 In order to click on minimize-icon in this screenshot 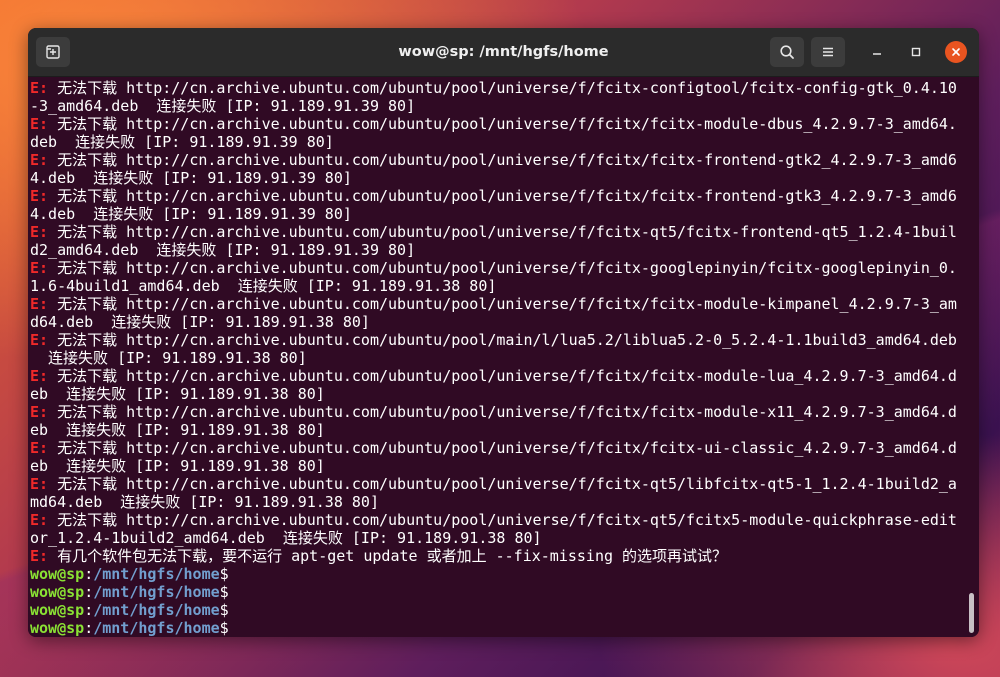, I will do `click(877, 54)`.